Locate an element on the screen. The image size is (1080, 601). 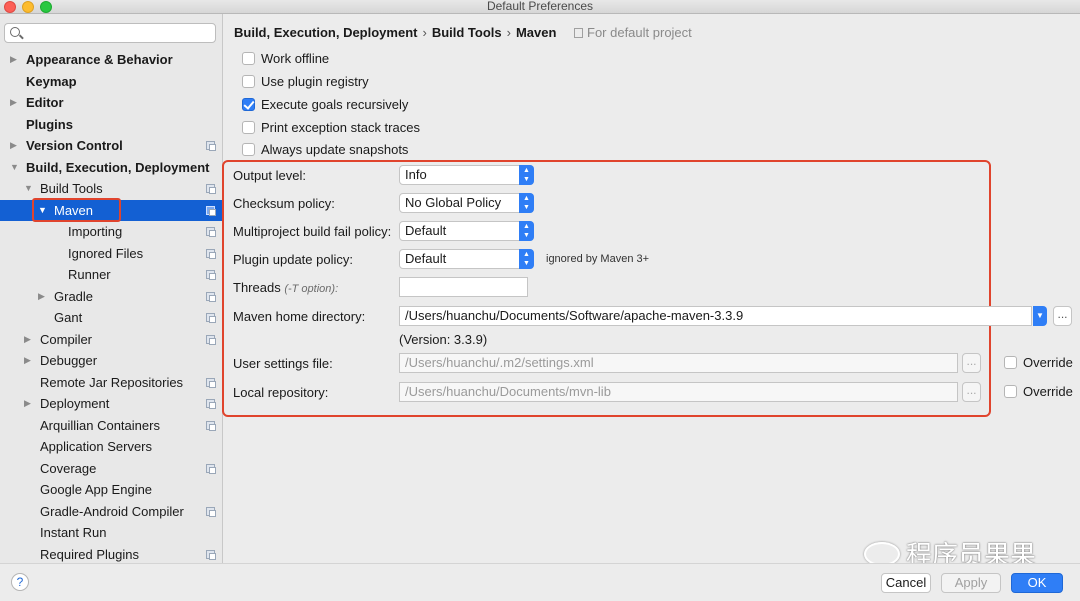
title-bar: Default Preferences is located at coordinates (540, 7).